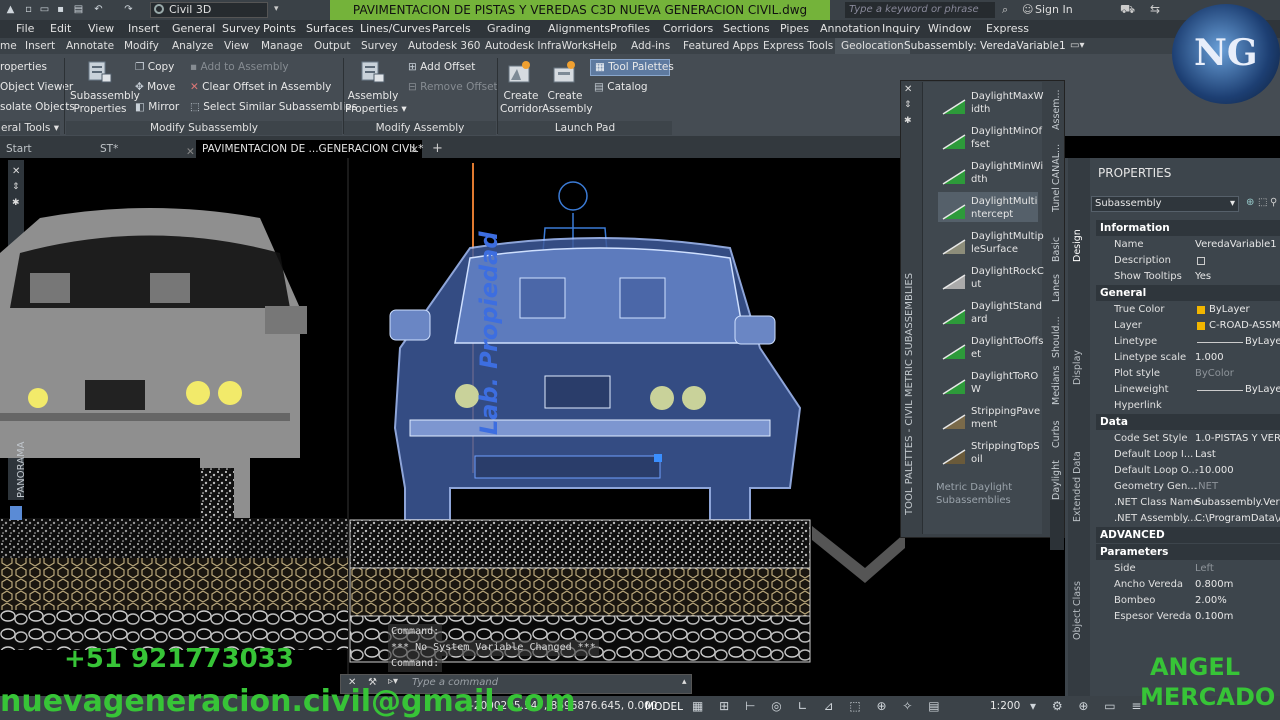 The height and width of the screenshot is (720, 1280). What do you see at coordinates (908, 89) in the screenshot?
I see `palette-close-icon: ✕` at bounding box center [908, 89].